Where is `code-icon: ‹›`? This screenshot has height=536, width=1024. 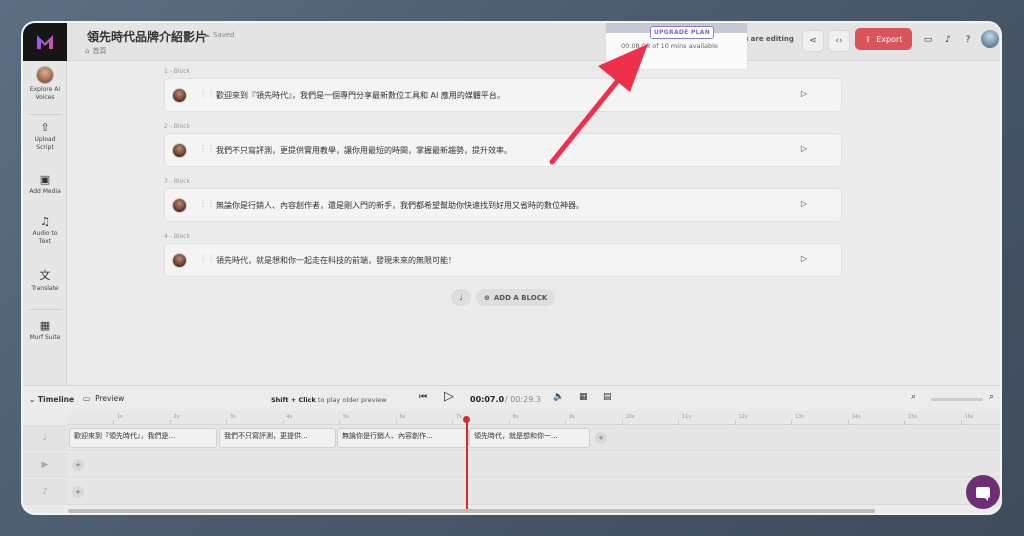 code-icon: ‹› is located at coordinates (839, 41).